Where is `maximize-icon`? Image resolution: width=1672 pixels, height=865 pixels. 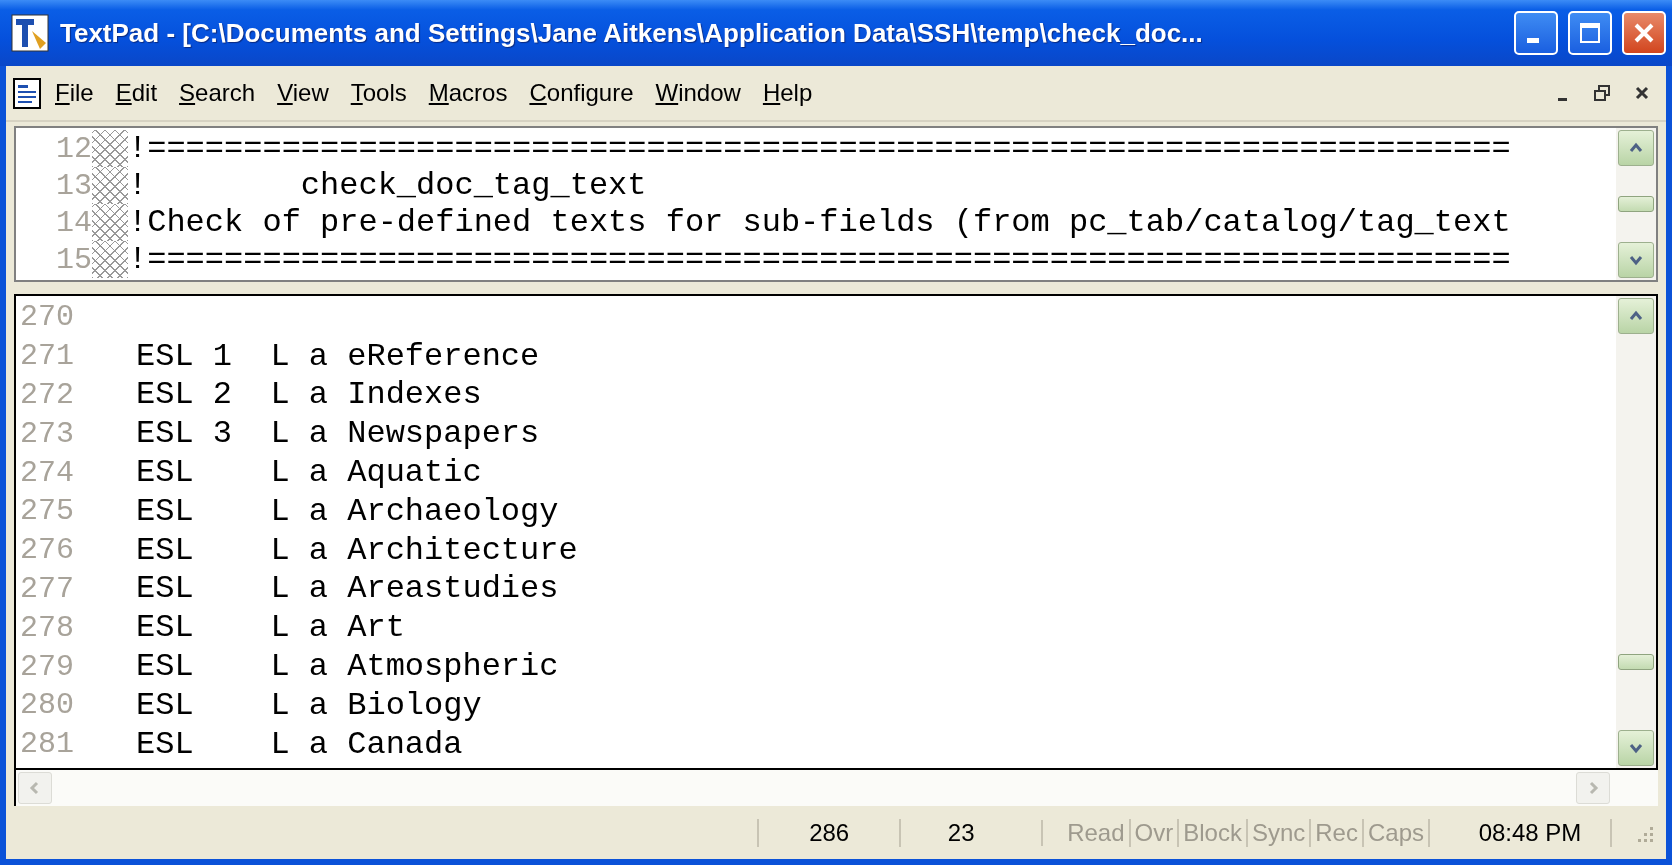
maximize-icon is located at coordinates (1590, 33).